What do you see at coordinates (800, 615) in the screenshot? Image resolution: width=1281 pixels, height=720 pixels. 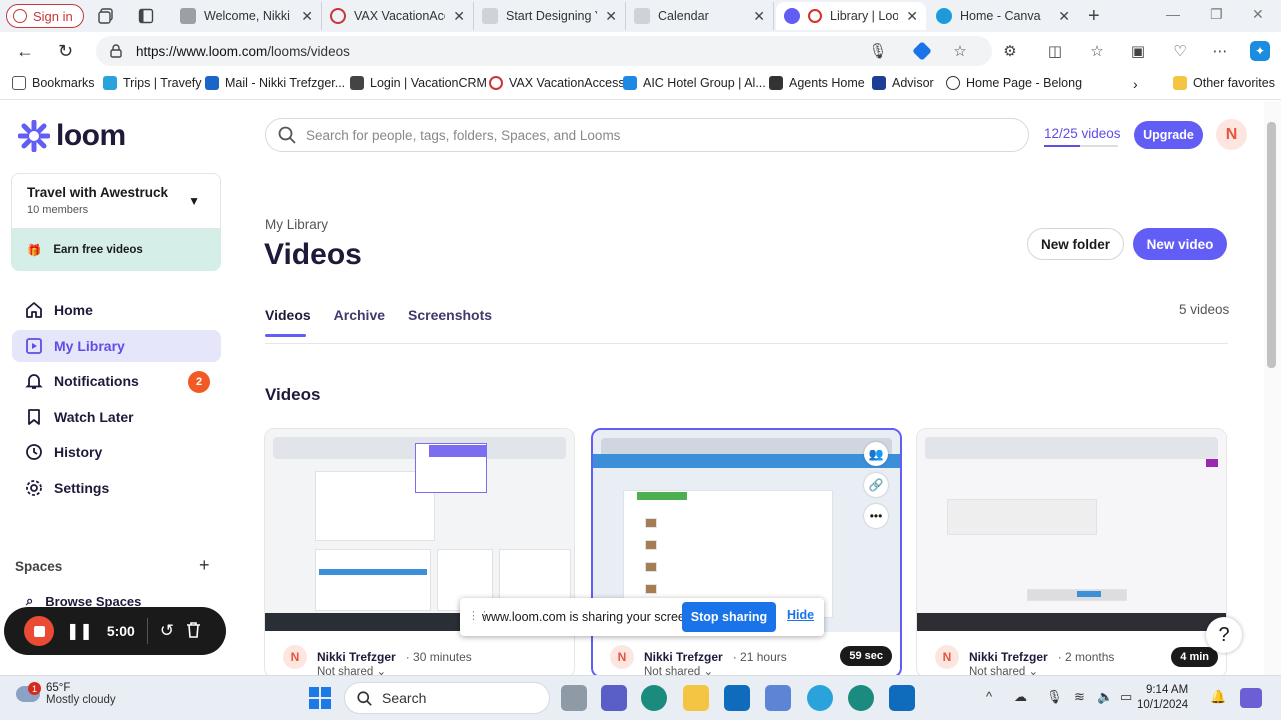 I see `hide-sharing-bar-link: Hide` at bounding box center [800, 615].